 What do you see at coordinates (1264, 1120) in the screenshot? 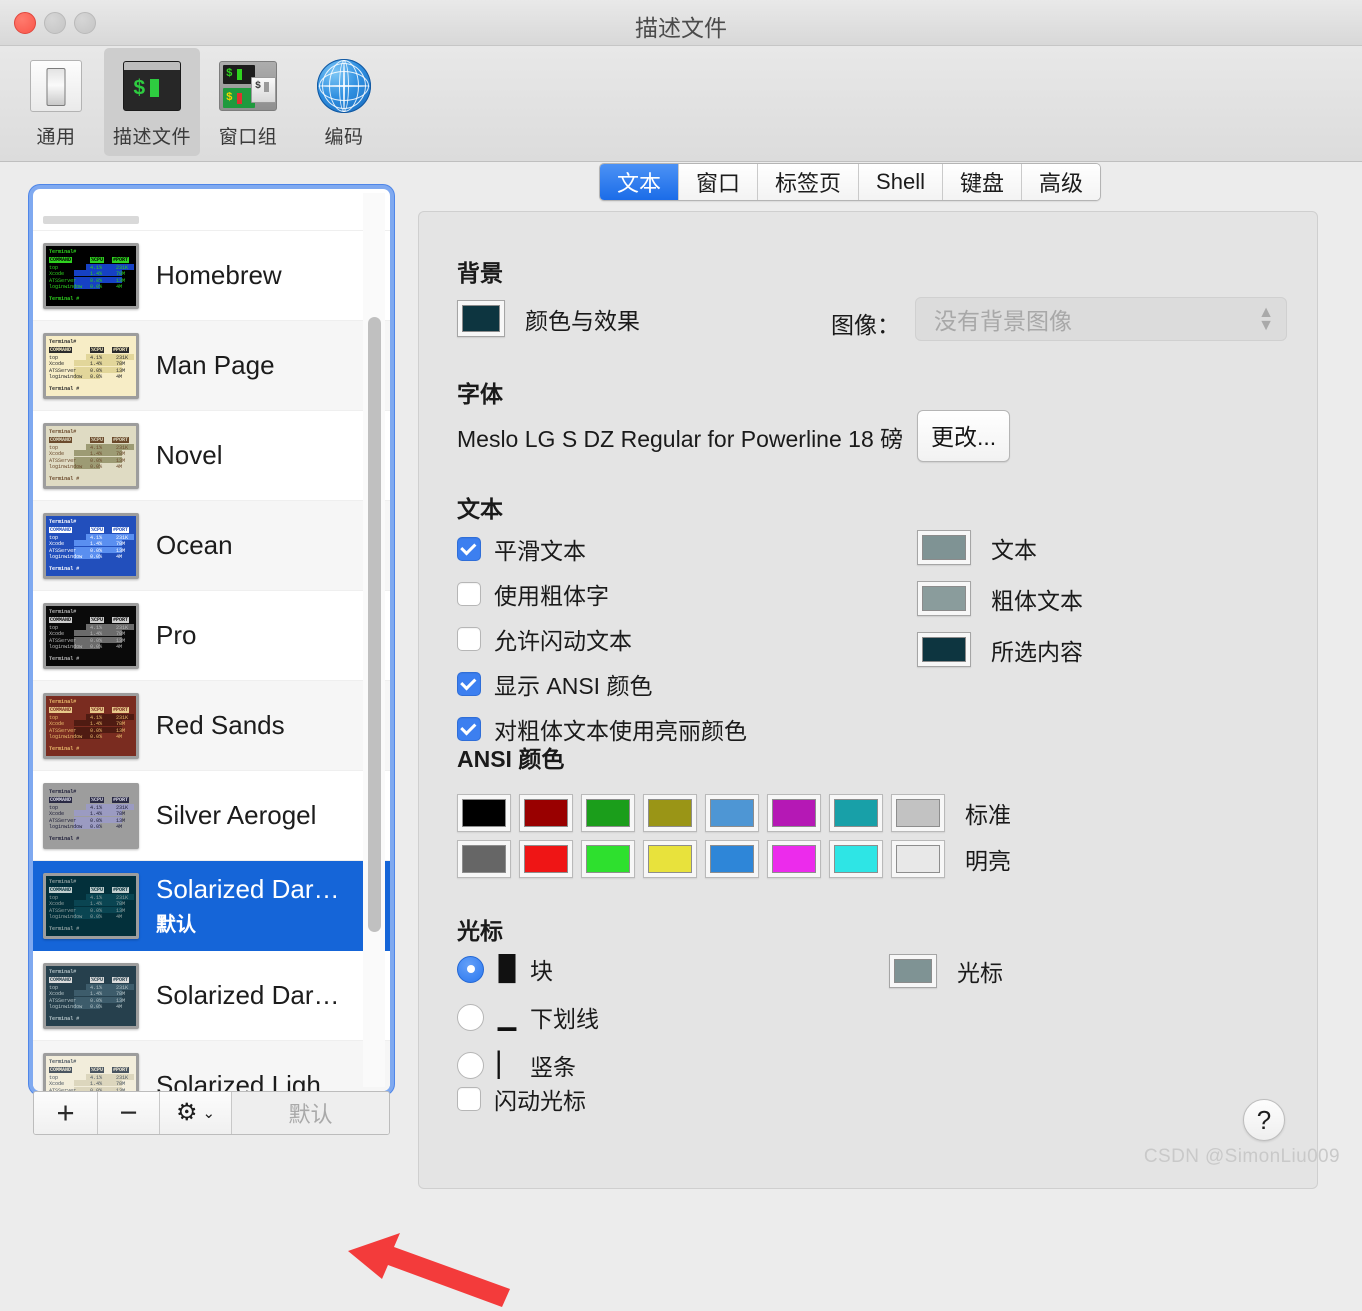
I see `help-button: ?` at bounding box center [1264, 1120].